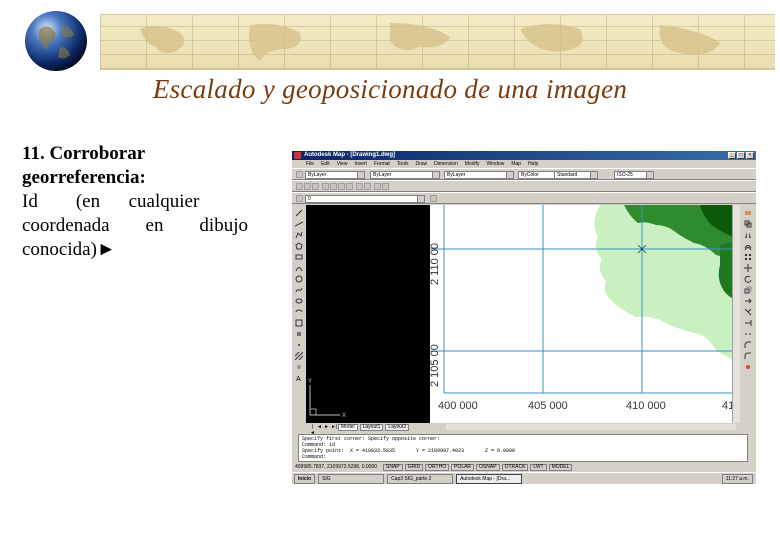  Describe the element at coordinates (299, 213) in the screenshot. I see `line-icon` at that location.